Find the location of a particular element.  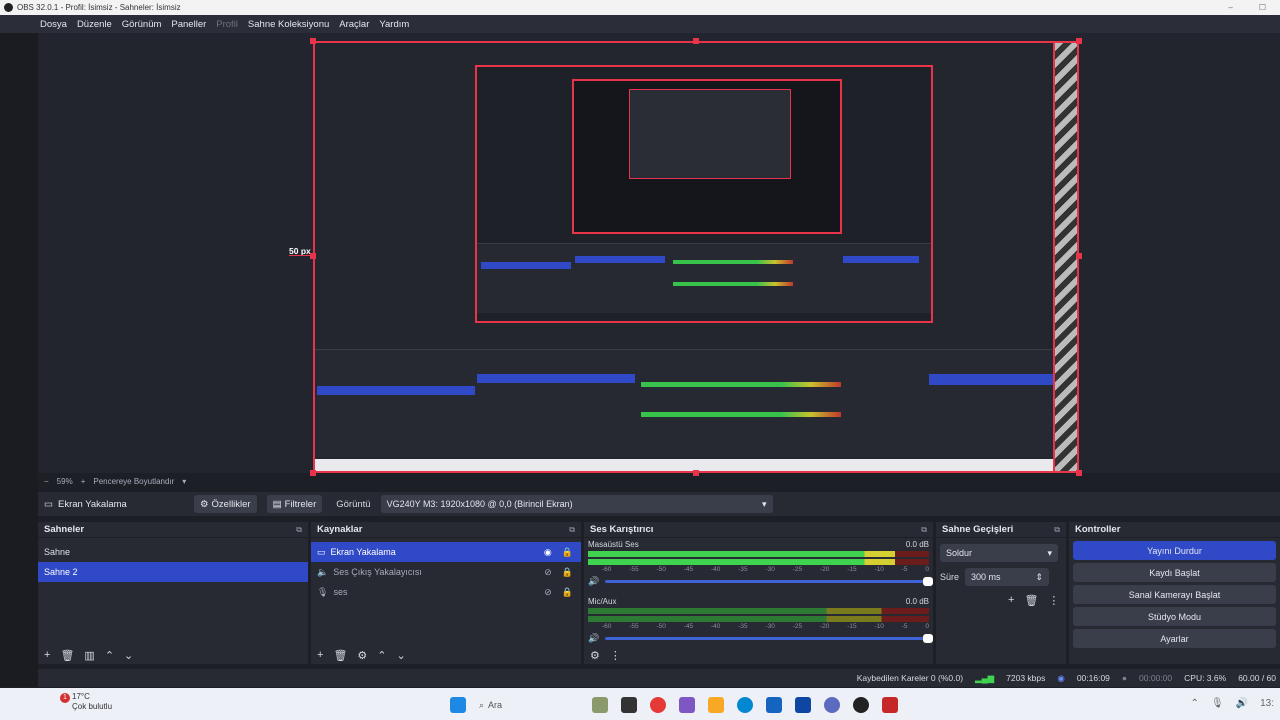

captured-meter is located at coordinates (741, 384).